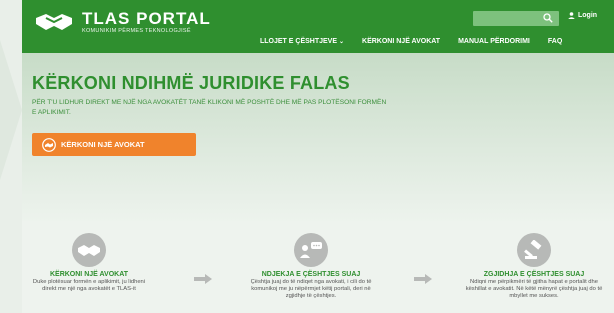 The image size is (614, 313). Describe the element at coordinates (534, 274) in the screenshot. I see `step-title: ZGJIDHJA E ÇËSHTJES SUAJ` at that location.